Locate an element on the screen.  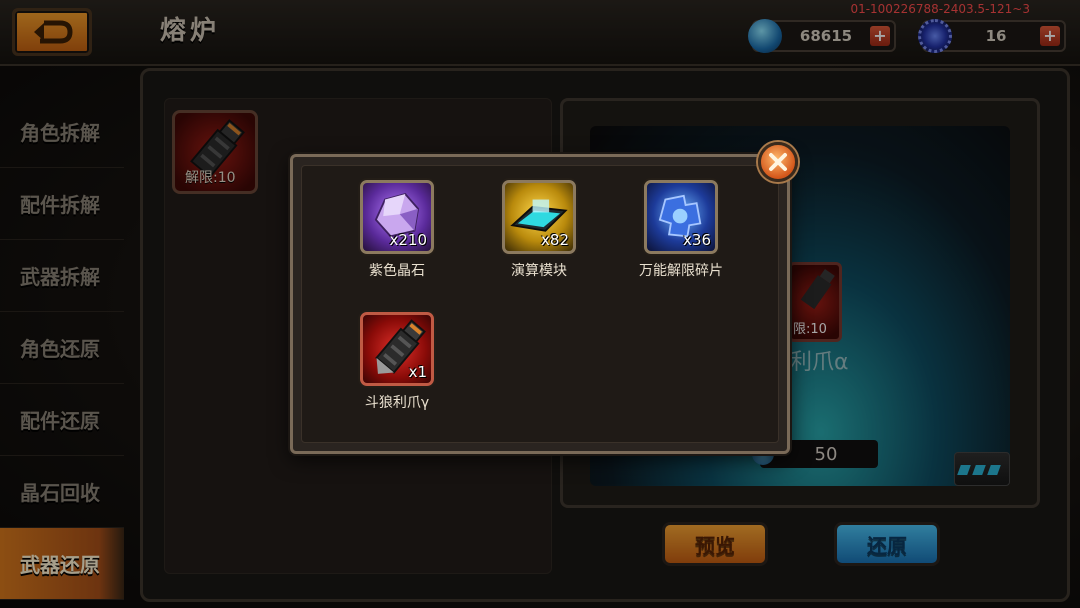
reward-item: x210 紫色晶石 is located at coordinates (397, 230).